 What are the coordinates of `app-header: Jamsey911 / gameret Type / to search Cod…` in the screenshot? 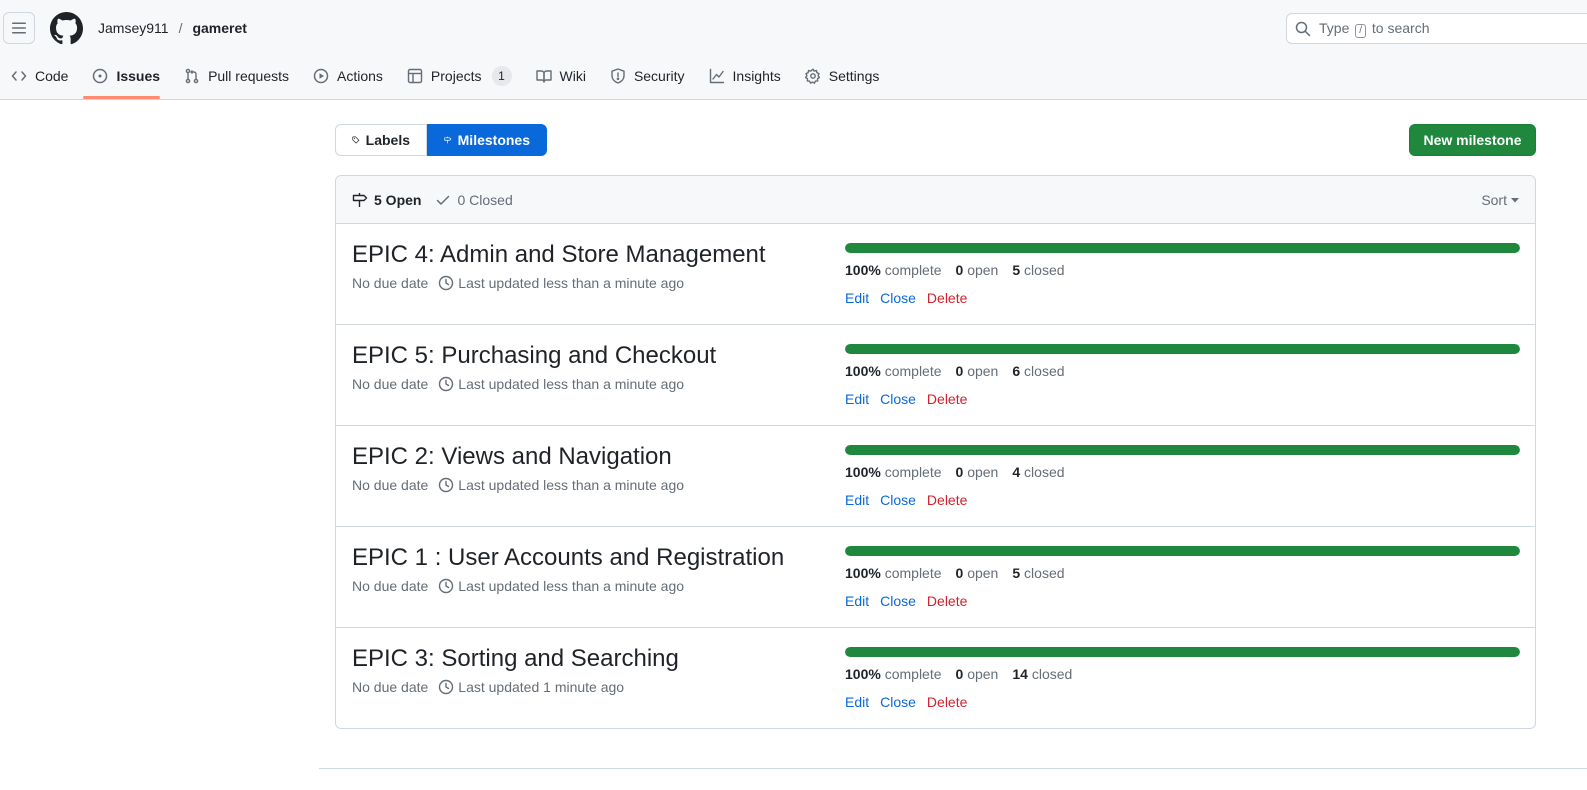 It's located at (793, 50).